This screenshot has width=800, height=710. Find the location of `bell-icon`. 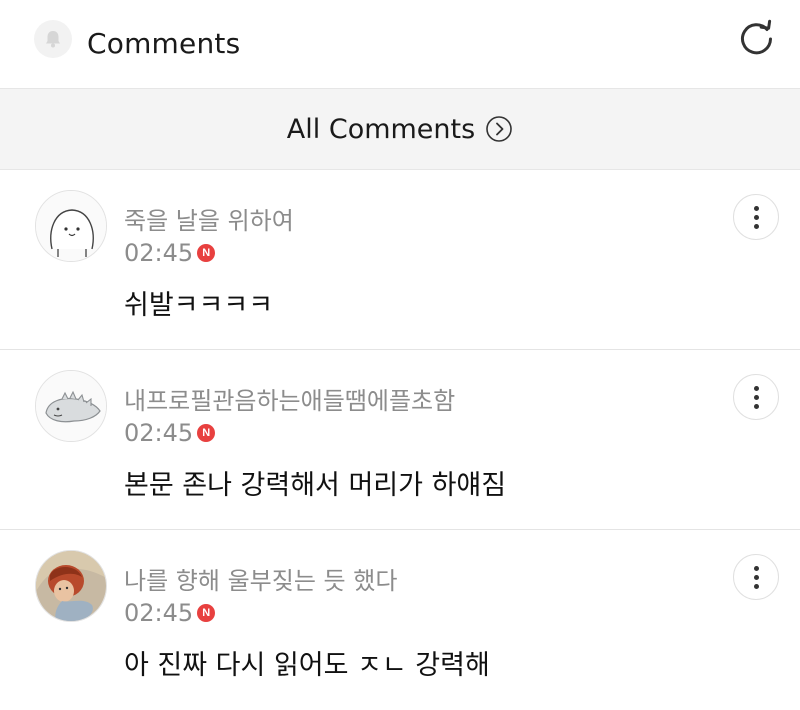

bell-icon is located at coordinates (53, 39).